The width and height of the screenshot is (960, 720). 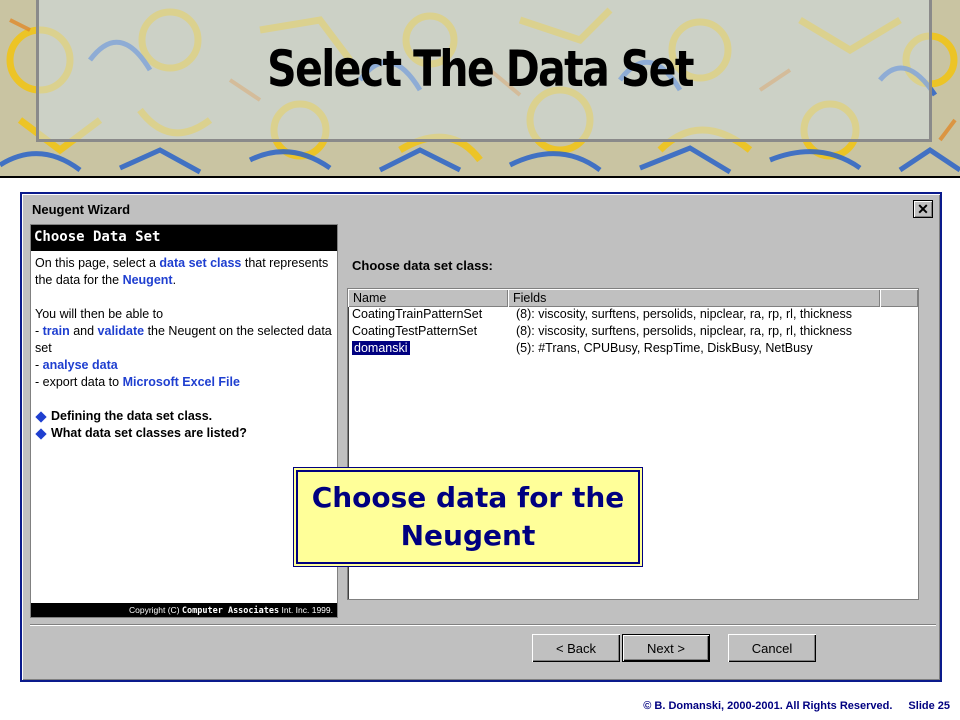 I want to click on slide-title: Select The Data Set, so click(x=480, y=69).